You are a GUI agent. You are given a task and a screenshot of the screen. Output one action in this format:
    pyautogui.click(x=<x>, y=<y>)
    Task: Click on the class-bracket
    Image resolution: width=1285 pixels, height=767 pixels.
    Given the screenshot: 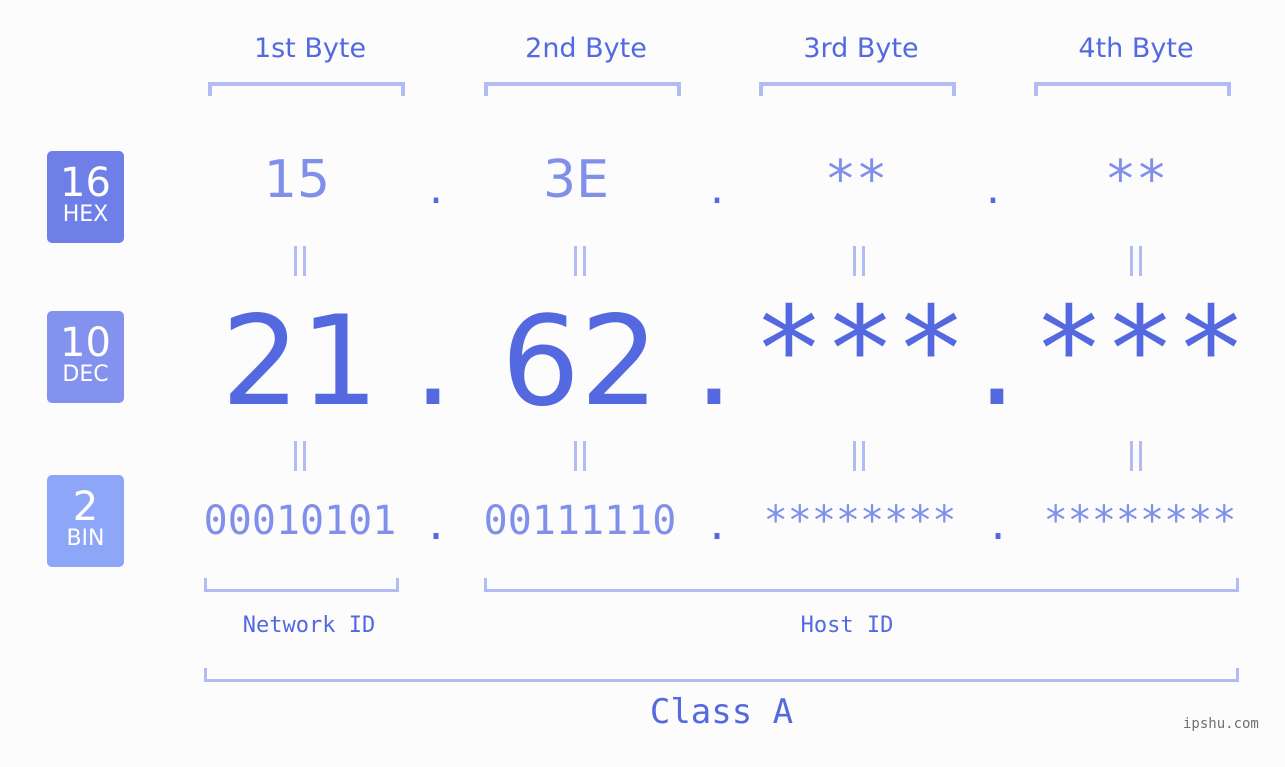 What is the action you would take?
    pyautogui.click(x=721, y=675)
    